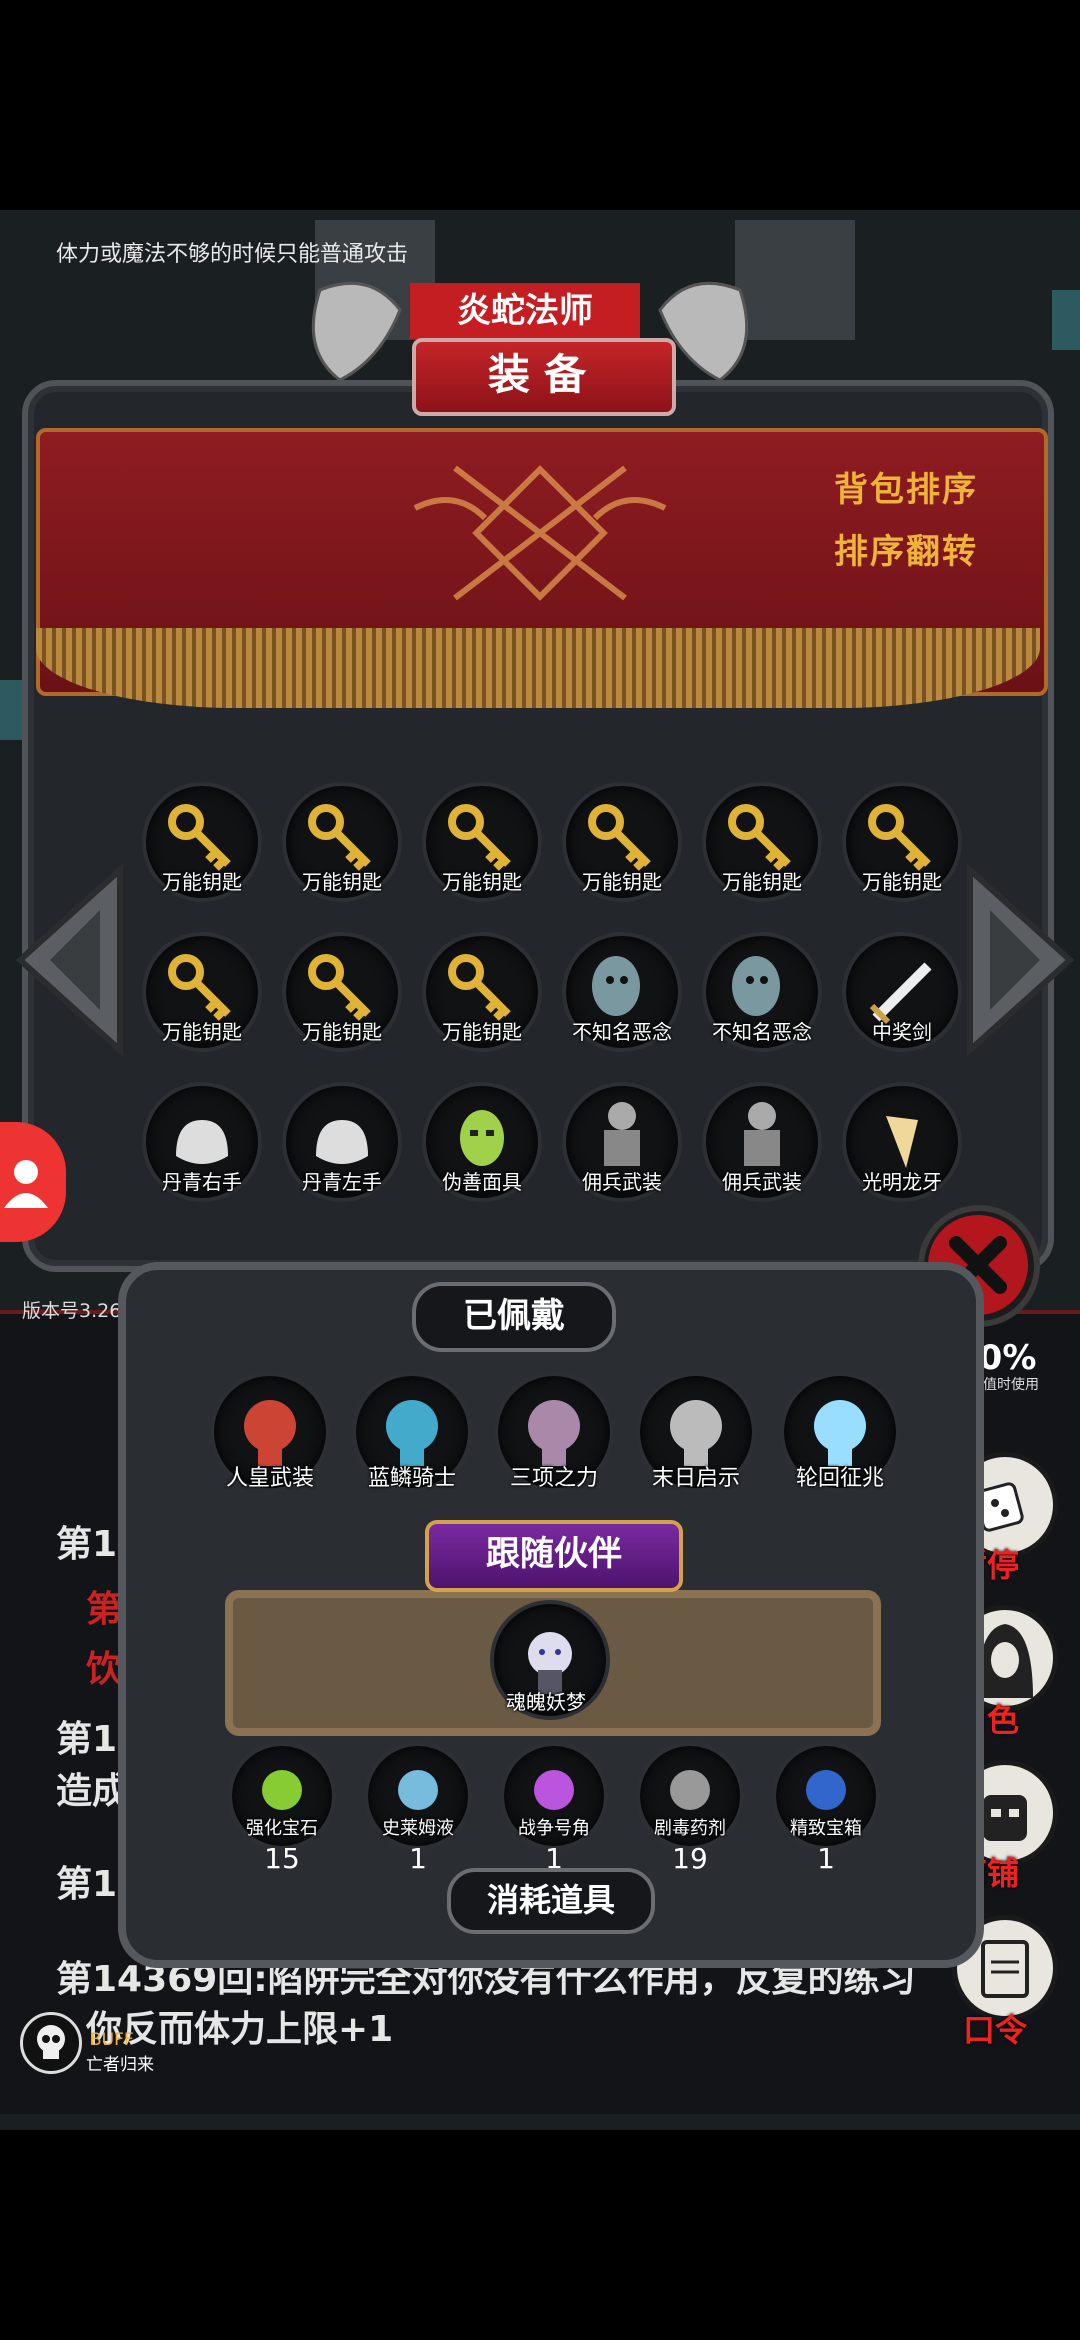 The width and height of the screenshot is (1080, 2340). I want to click on consumable-label: 战争号角, so click(554, 1828).